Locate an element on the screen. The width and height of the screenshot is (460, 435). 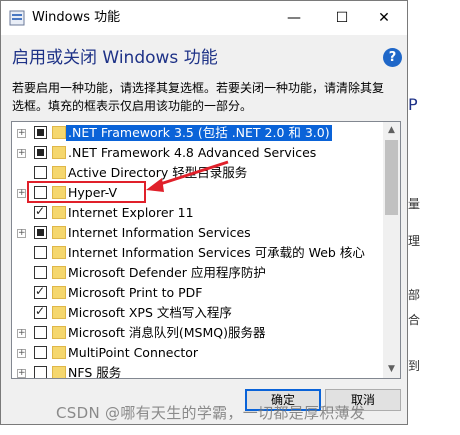
feature-row: + MultiPoint Connector is located at coordinates (198, 353).